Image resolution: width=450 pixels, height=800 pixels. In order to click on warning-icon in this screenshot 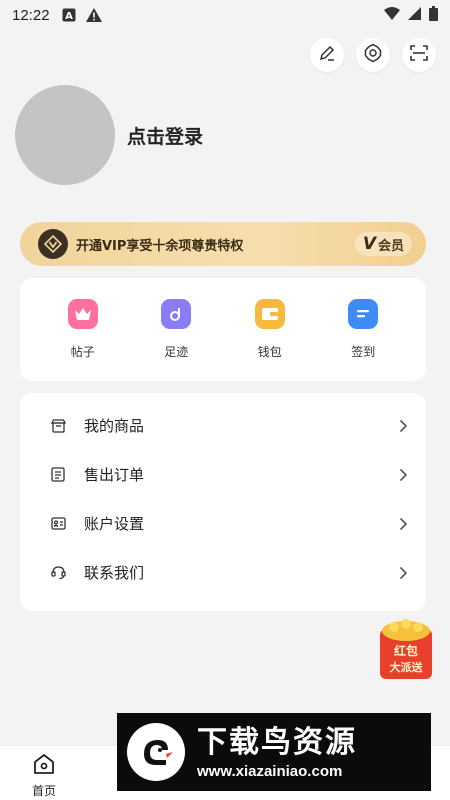, I will do `click(93, 15)`.